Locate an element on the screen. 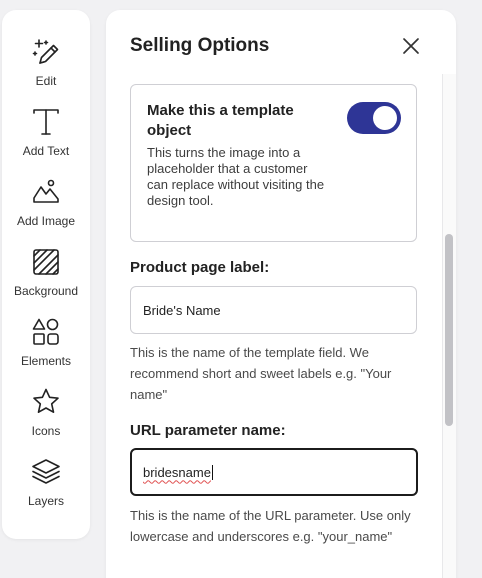 The image size is (482, 578). mountain-image-icon is located at coordinates (46, 192).